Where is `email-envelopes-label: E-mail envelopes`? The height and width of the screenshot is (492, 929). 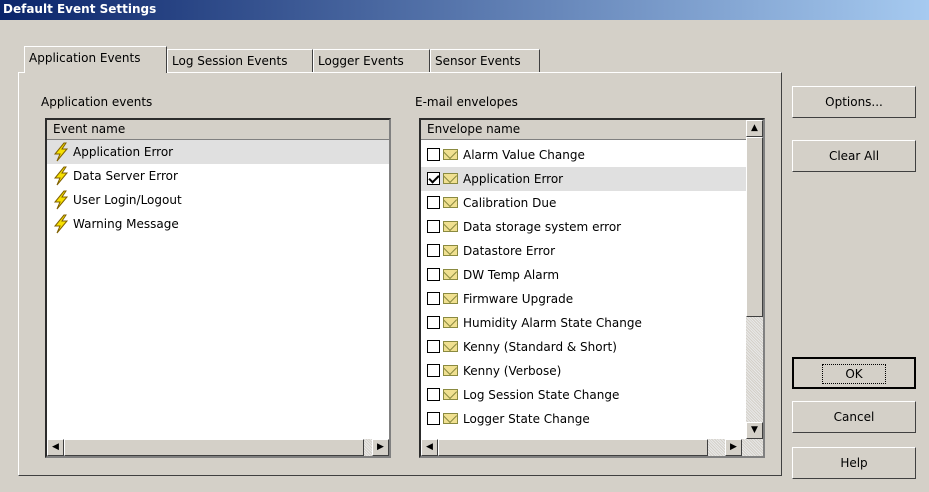
email-envelopes-label: E-mail envelopes is located at coordinates (466, 102).